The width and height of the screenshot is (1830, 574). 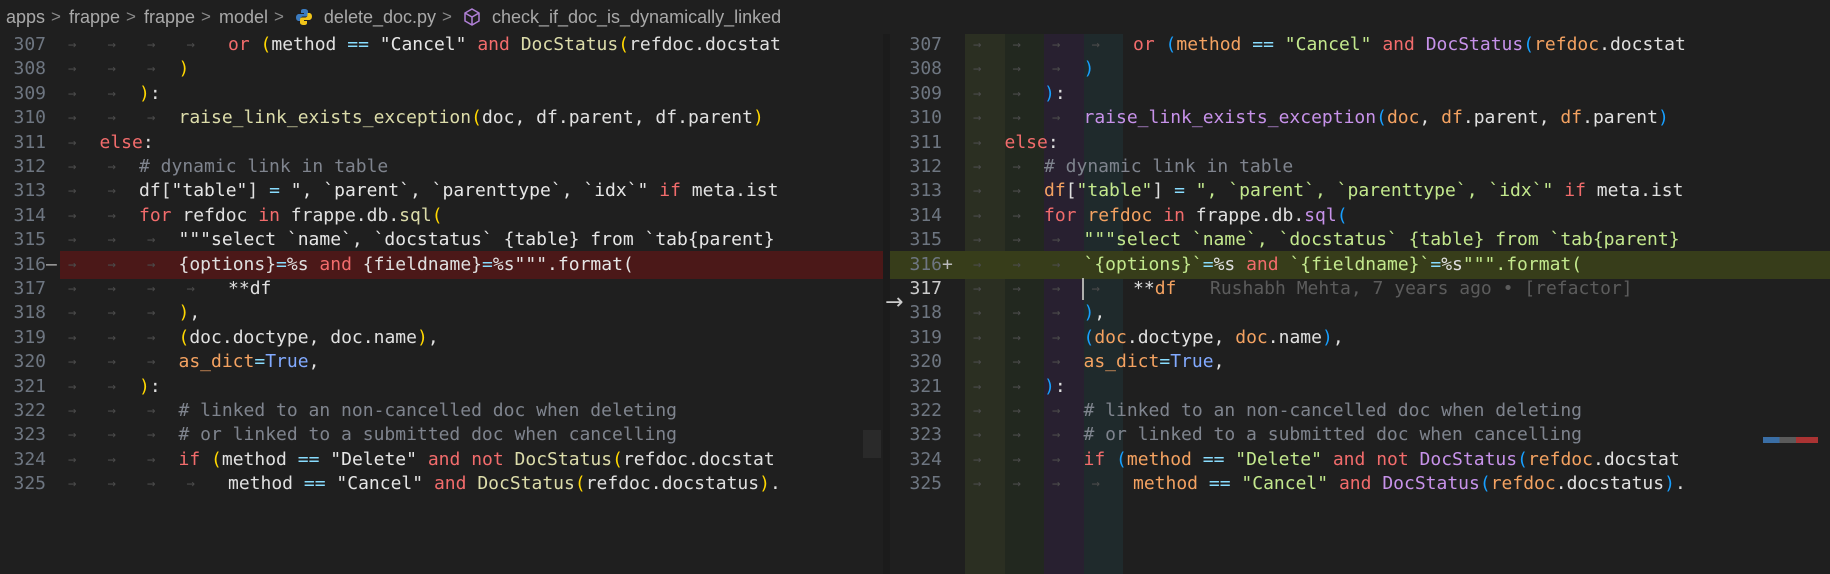 What do you see at coordinates (872, 444) in the screenshot?
I see `scrollbar-thumb` at bounding box center [872, 444].